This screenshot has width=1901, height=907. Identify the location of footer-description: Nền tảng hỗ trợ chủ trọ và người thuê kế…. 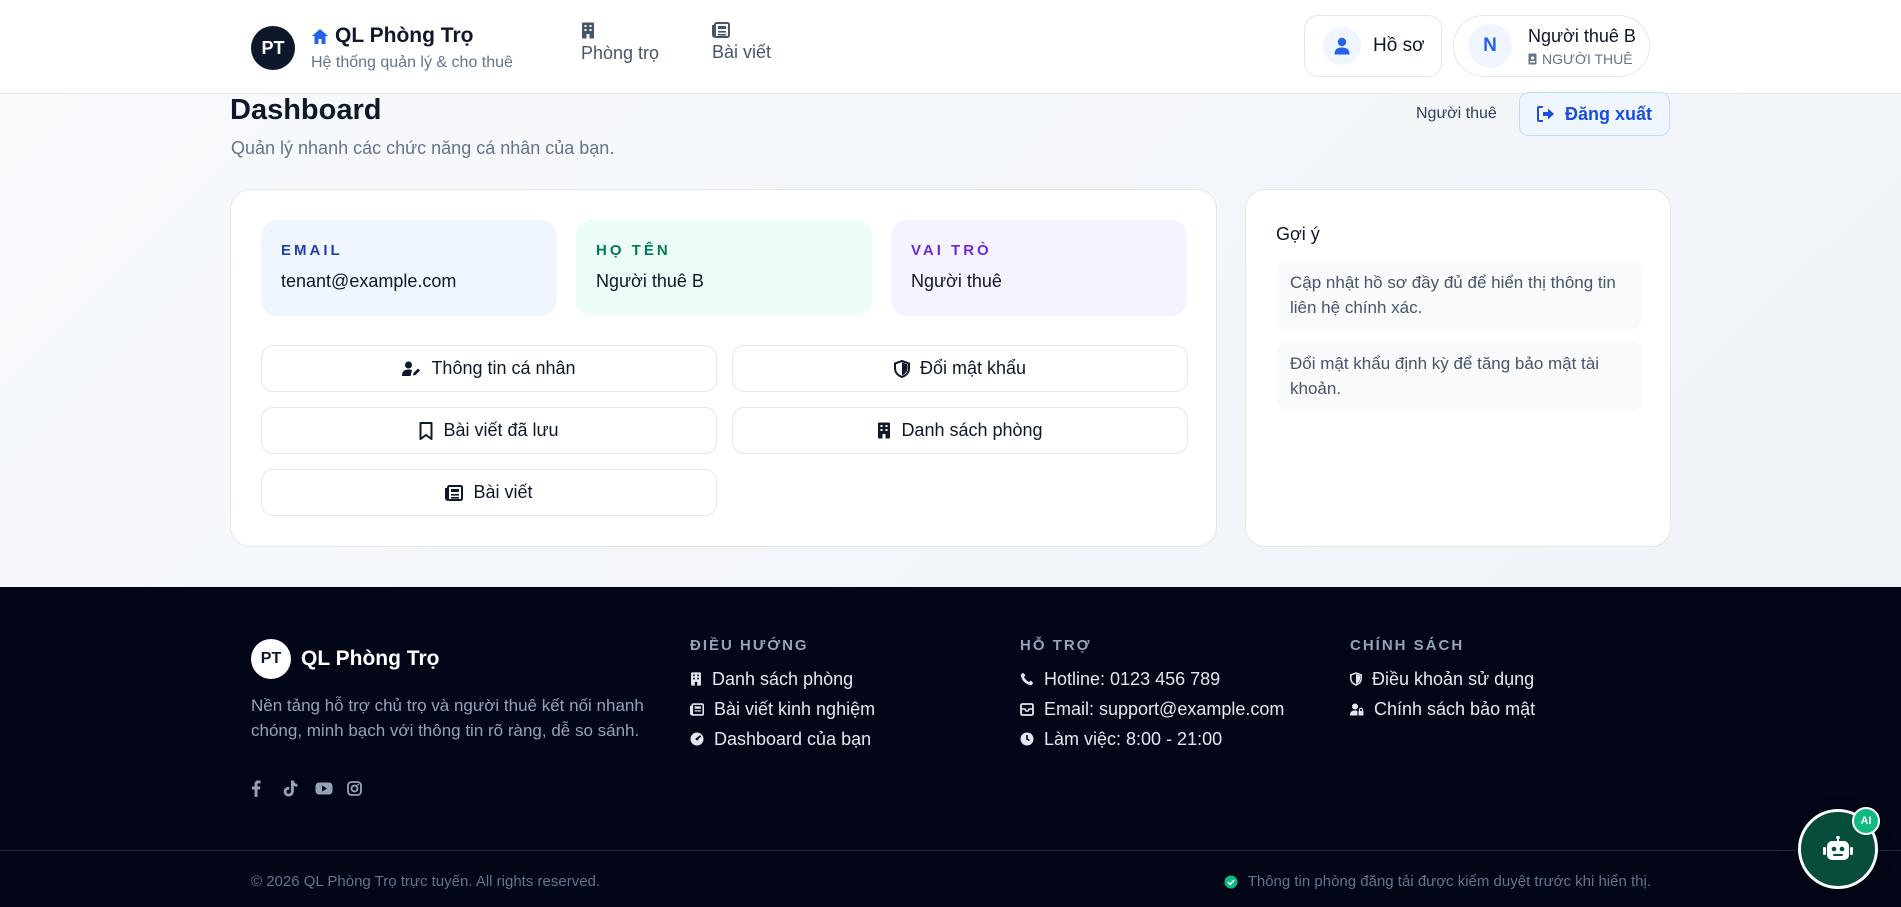
(447, 718).